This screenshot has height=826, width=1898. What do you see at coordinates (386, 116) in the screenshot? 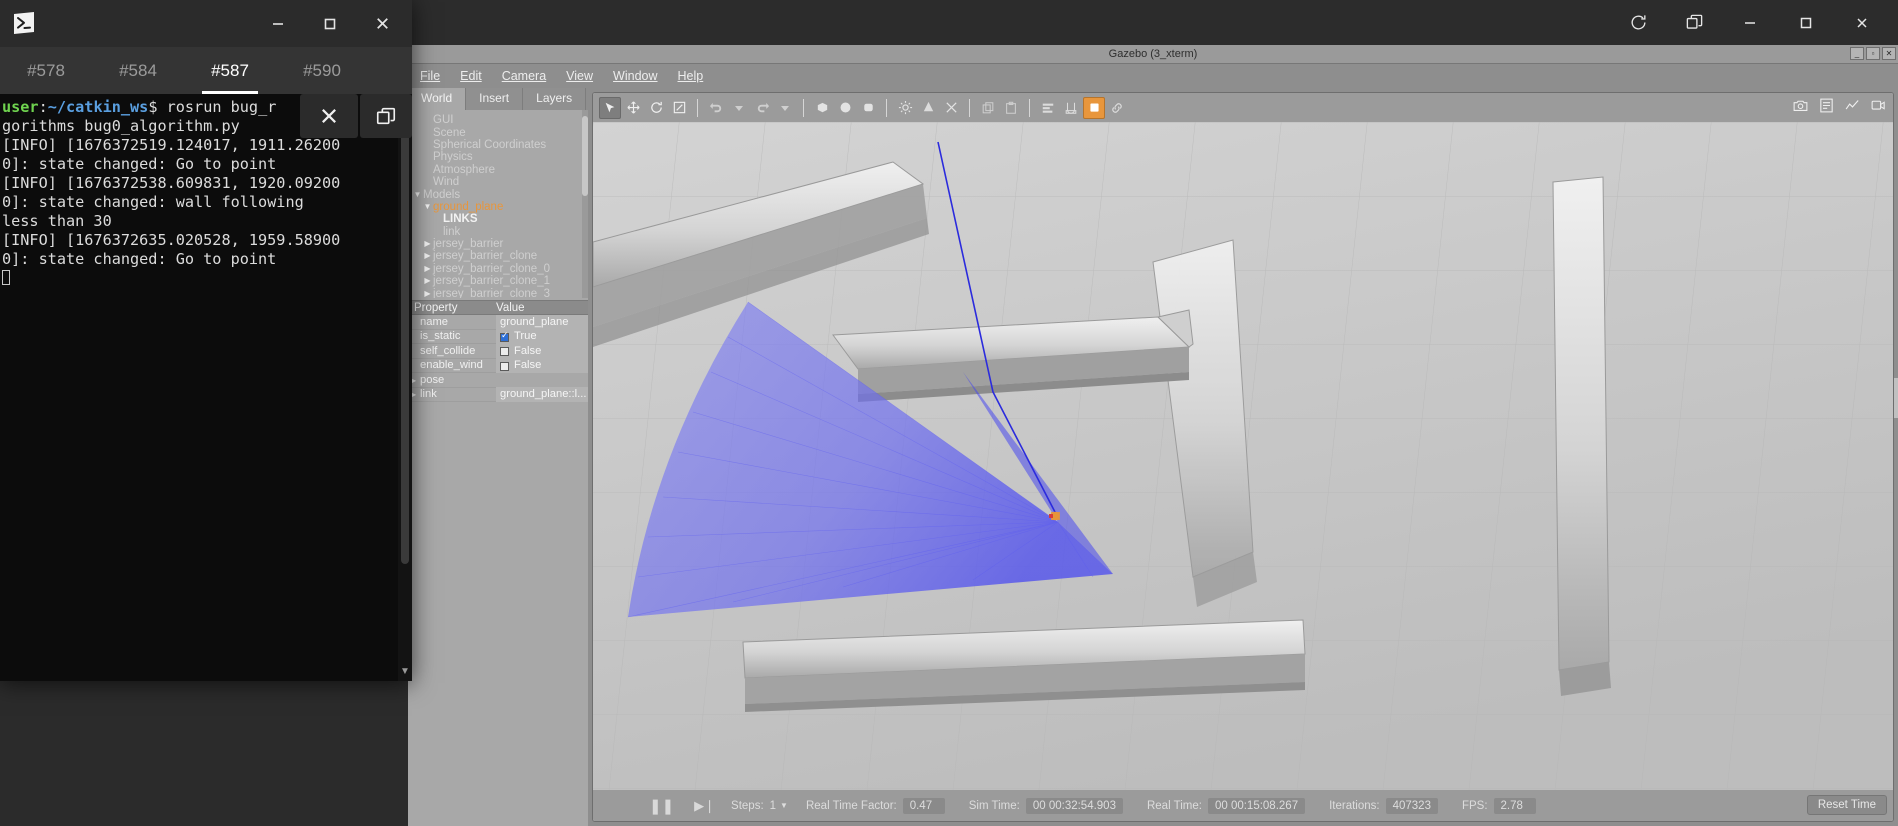
I see `overlay-restore-button` at bounding box center [386, 116].